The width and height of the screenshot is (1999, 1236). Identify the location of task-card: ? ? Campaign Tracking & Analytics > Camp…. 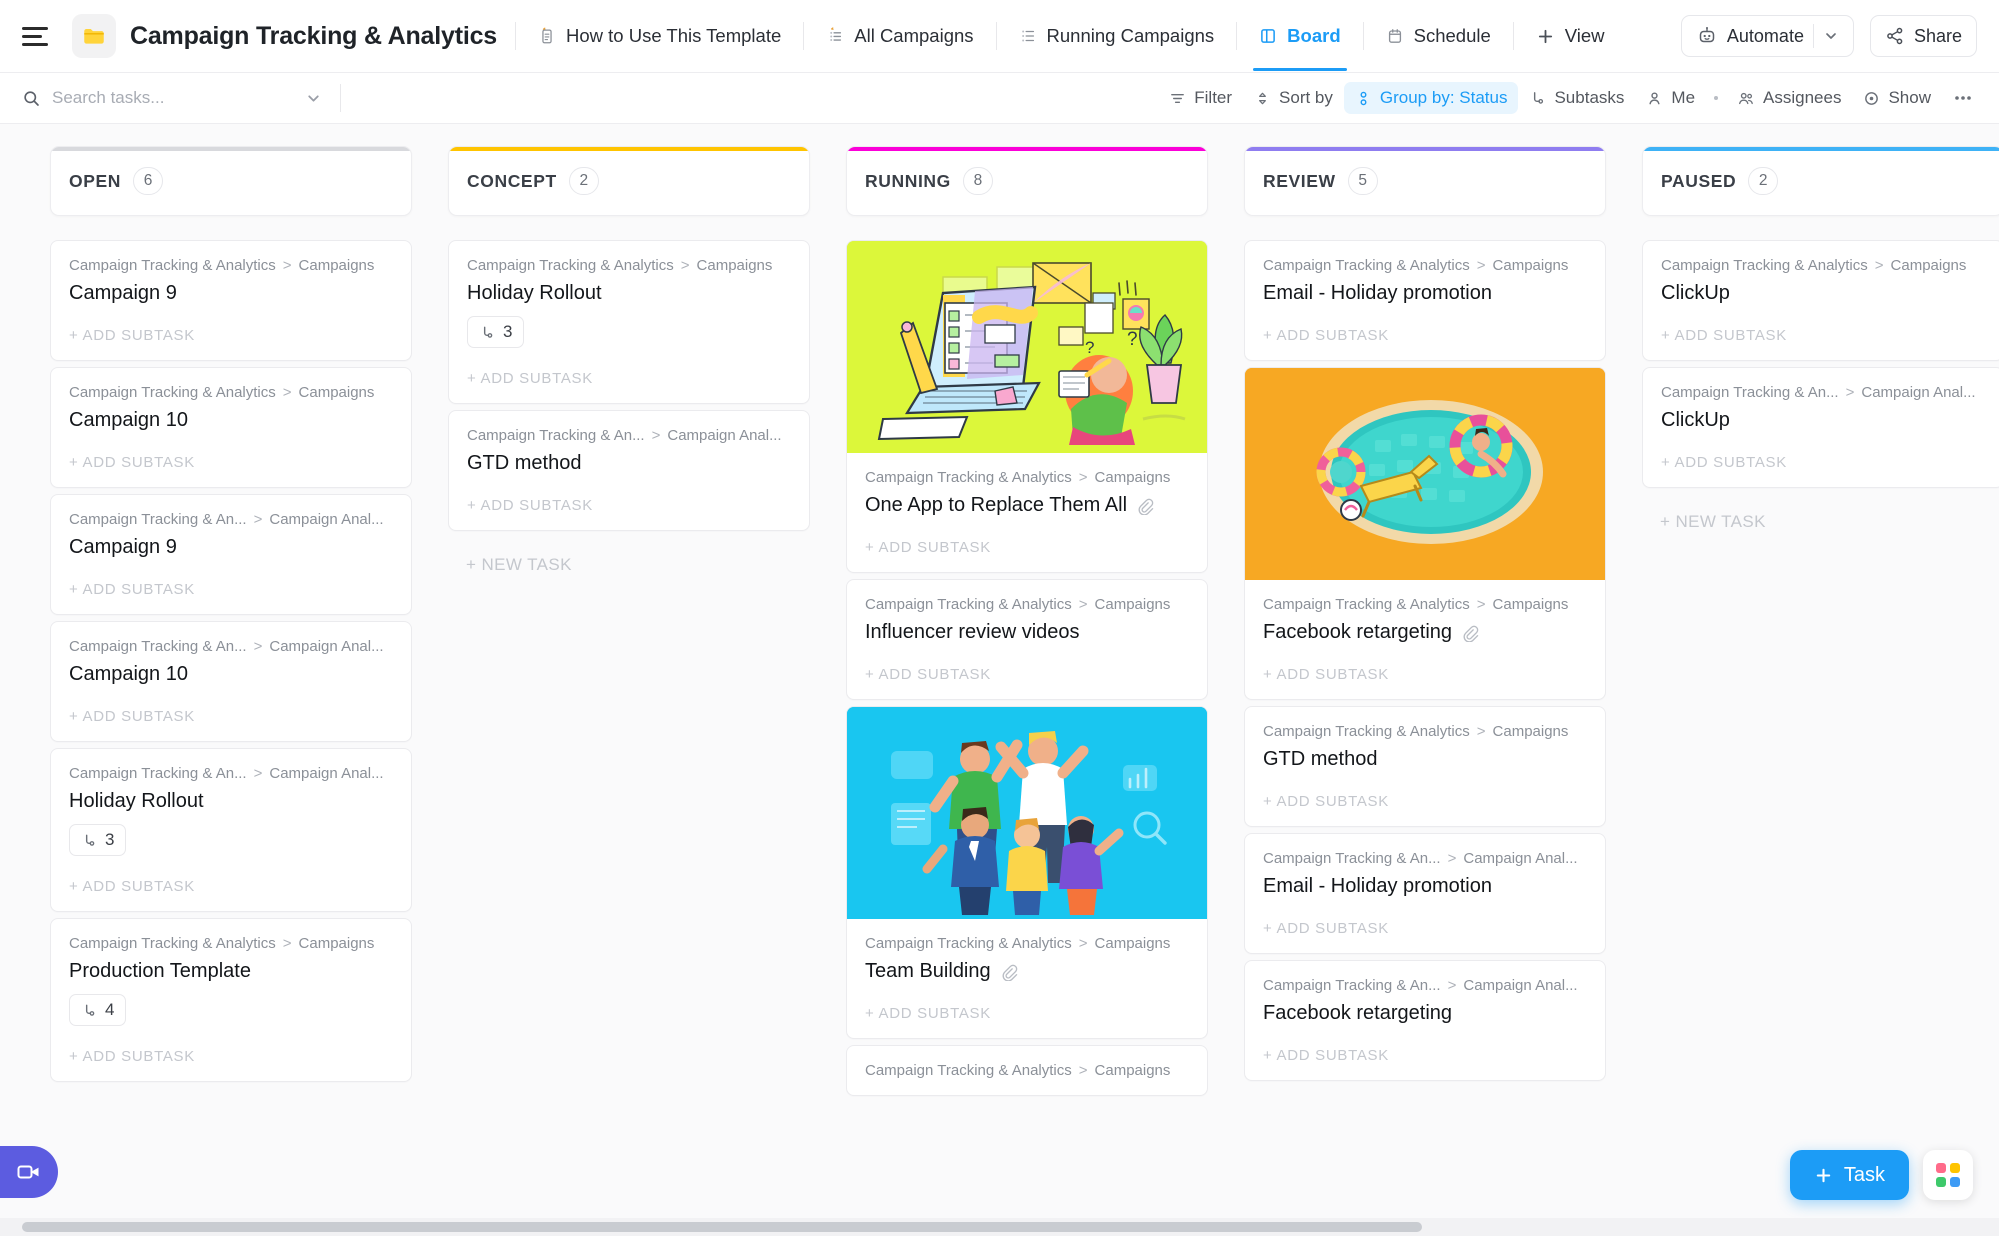
(1027, 406).